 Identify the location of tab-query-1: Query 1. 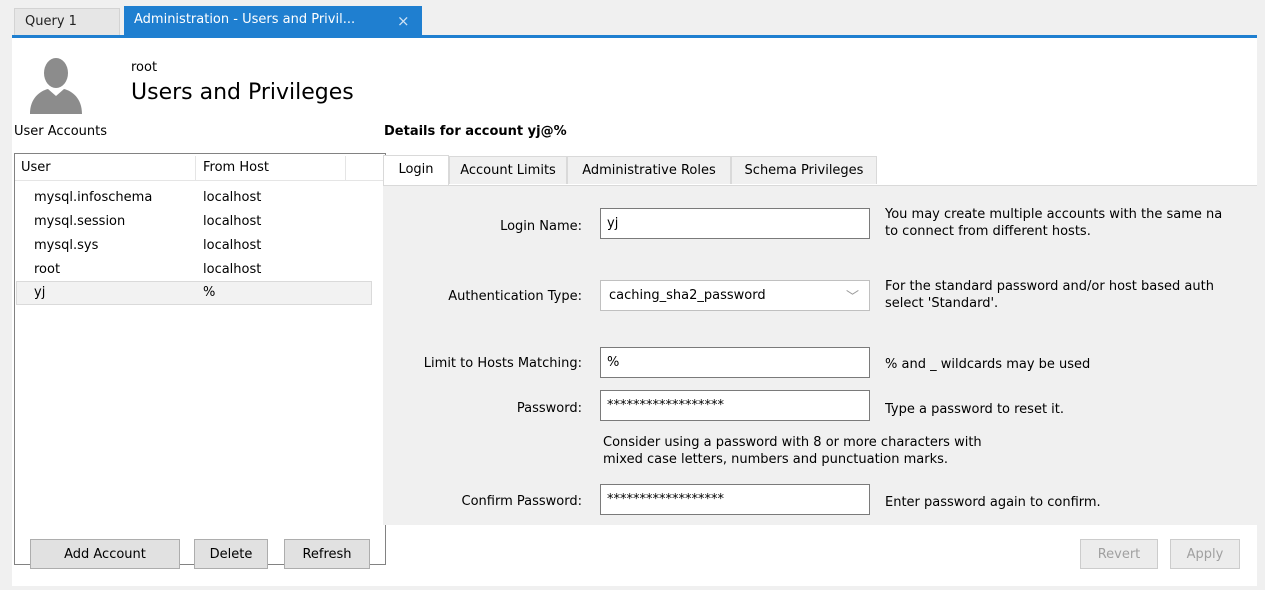
(67, 21).